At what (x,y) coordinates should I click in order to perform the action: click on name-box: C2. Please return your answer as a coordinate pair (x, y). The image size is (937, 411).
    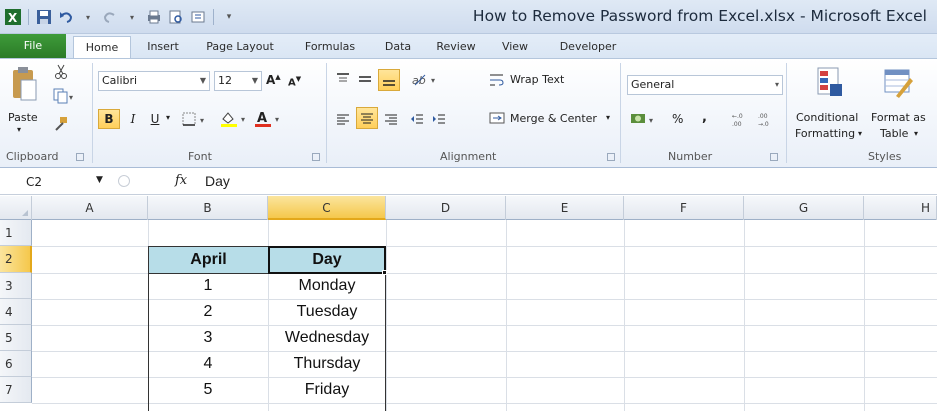
    Looking at the image, I should click on (62, 182).